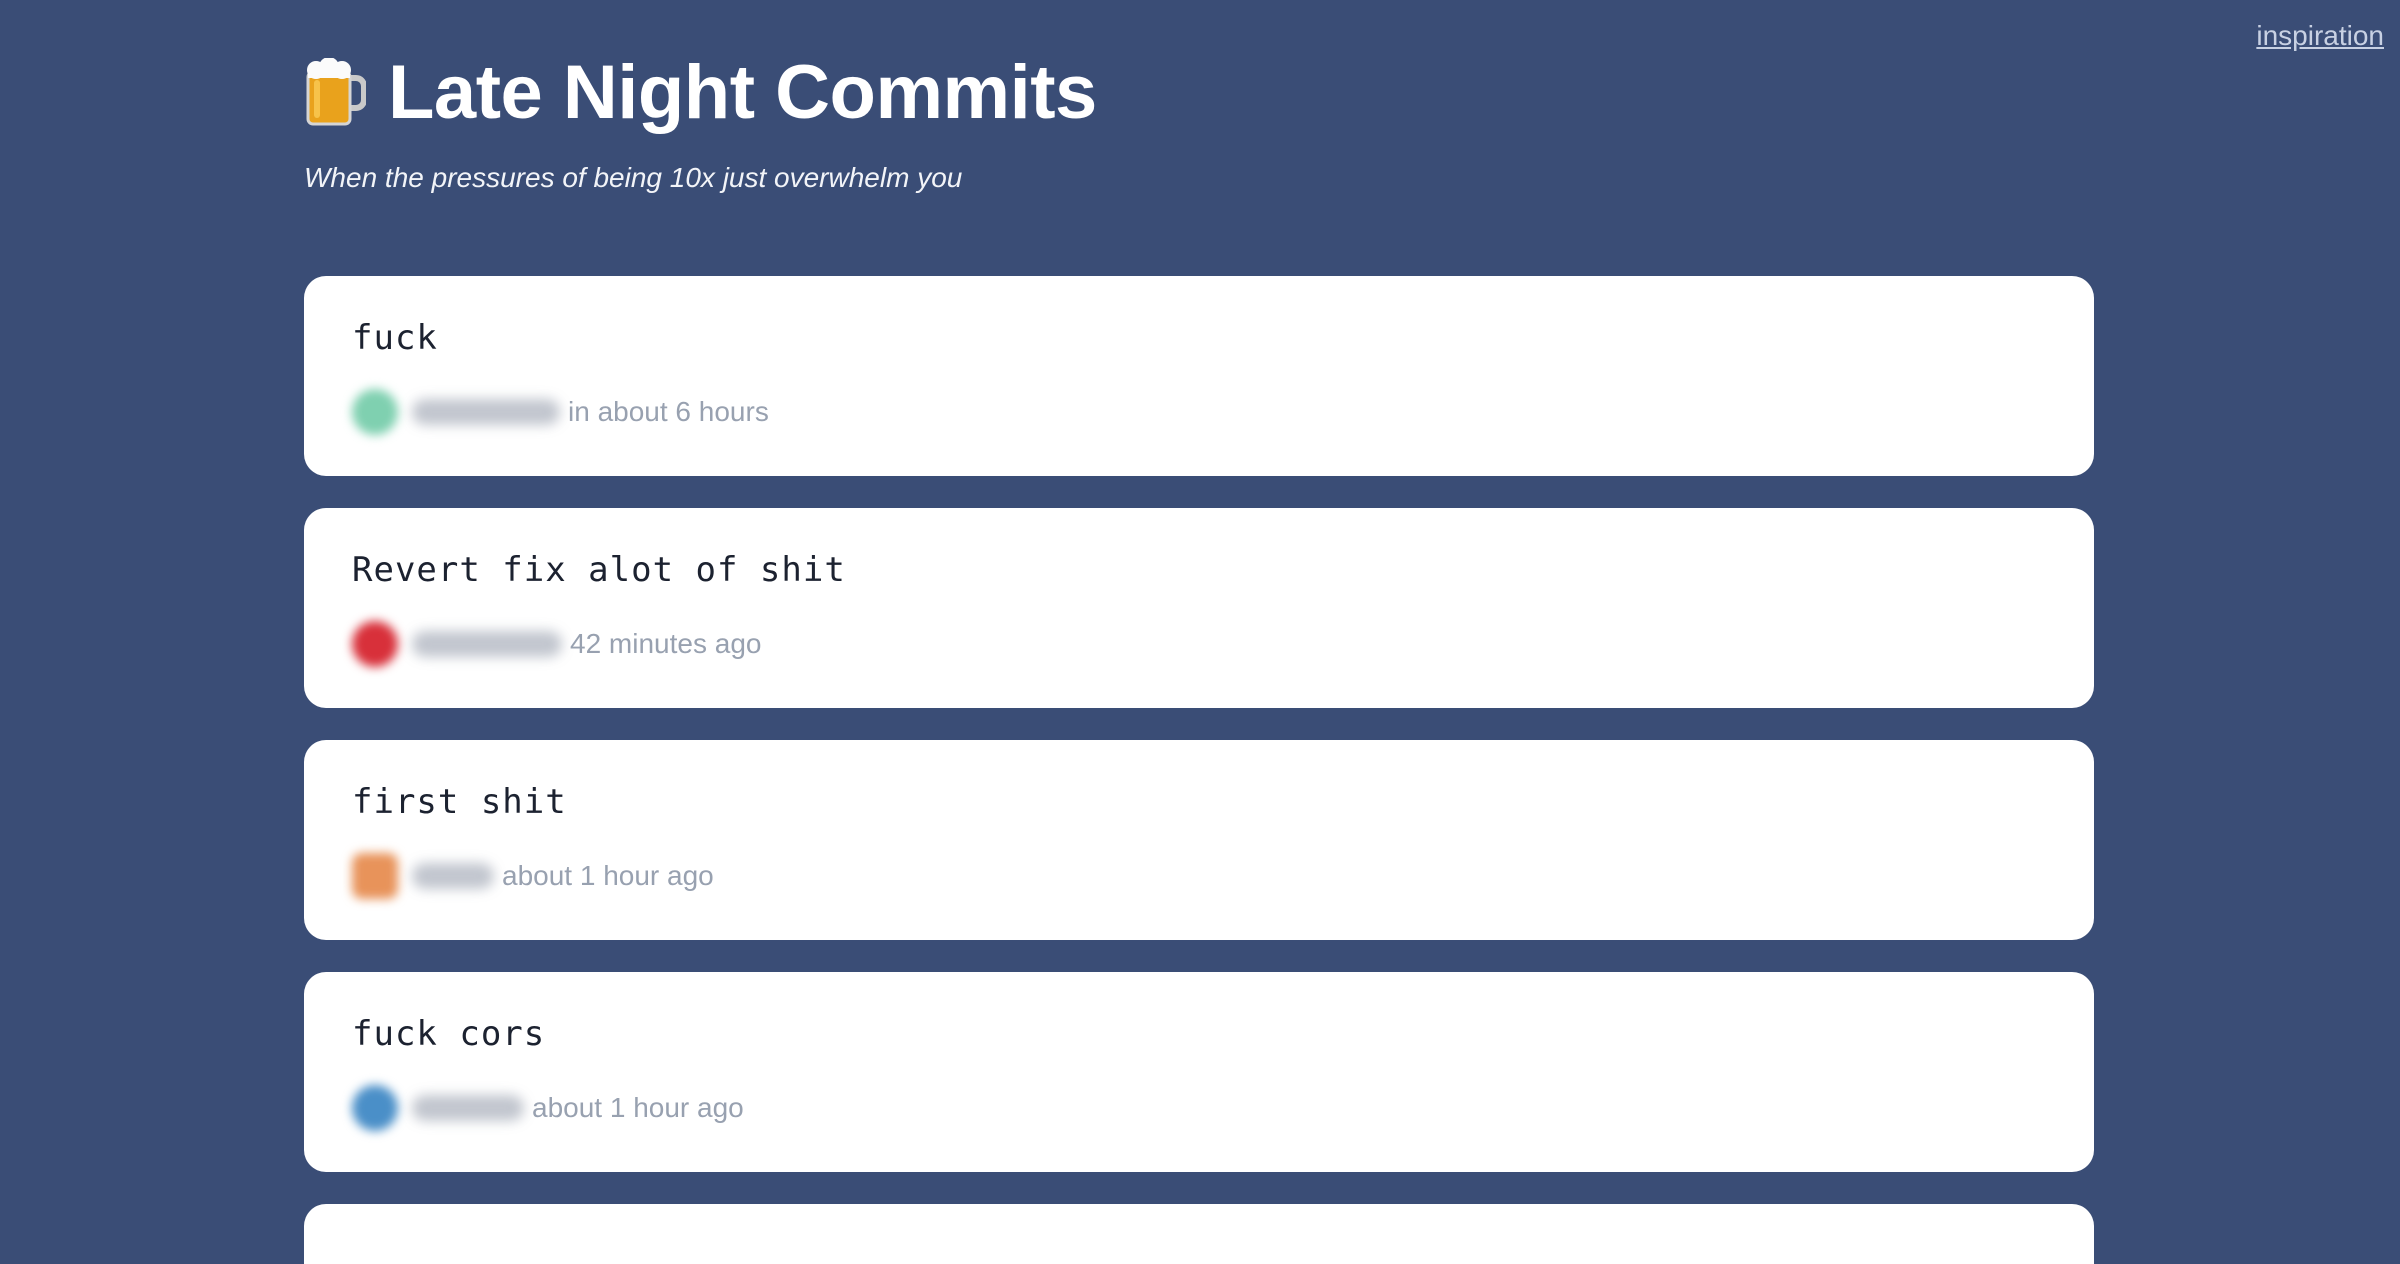  Describe the element at coordinates (395, 338) in the screenshot. I see `commit-message: fuck` at that location.